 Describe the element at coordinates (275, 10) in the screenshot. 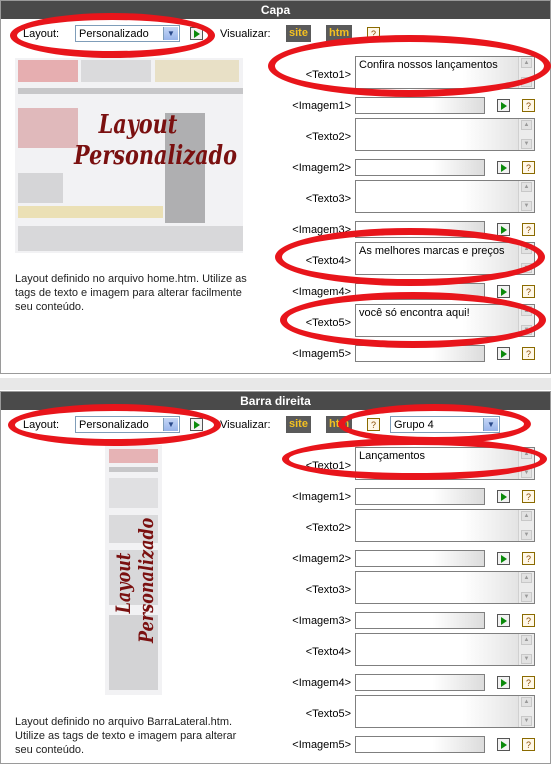

I see `capa-title: Capa` at that location.